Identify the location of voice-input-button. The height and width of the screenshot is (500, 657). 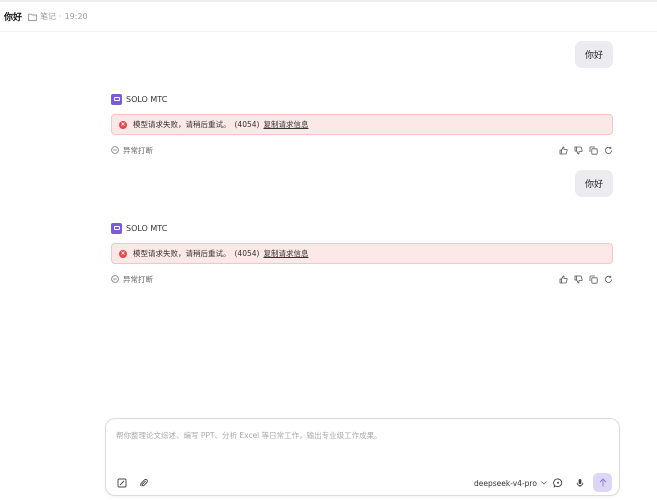
(580, 483).